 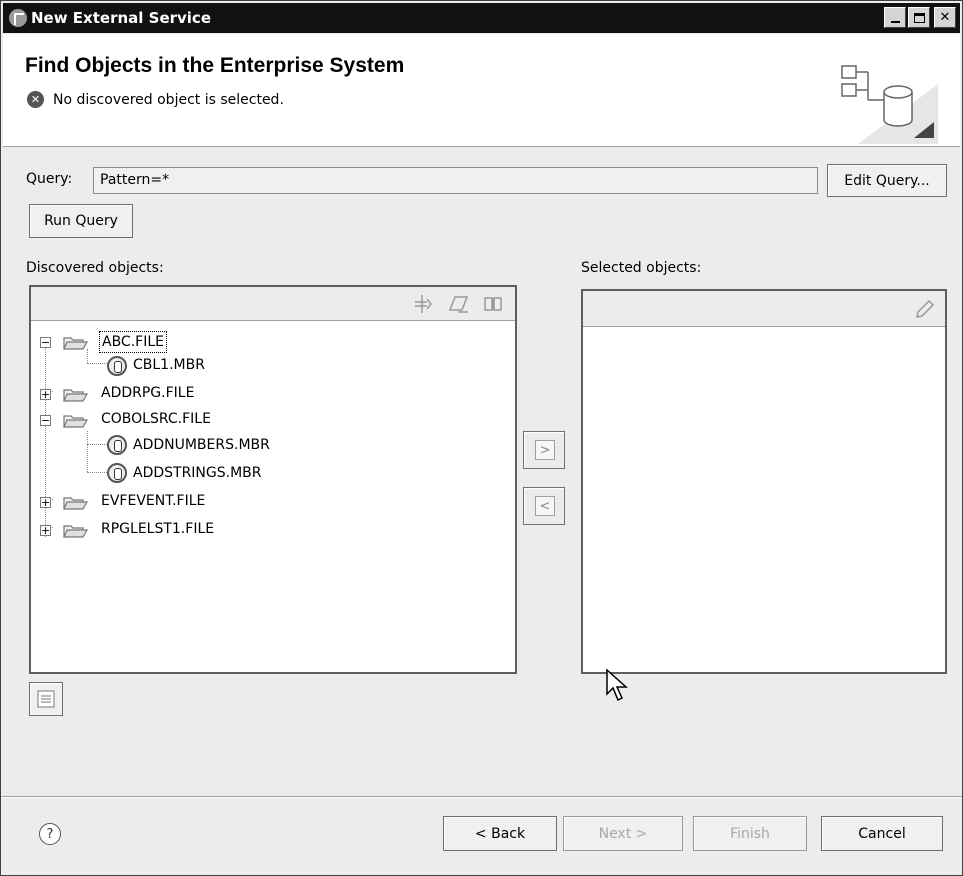 I want to click on maximize-icon, so click(x=919, y=17).